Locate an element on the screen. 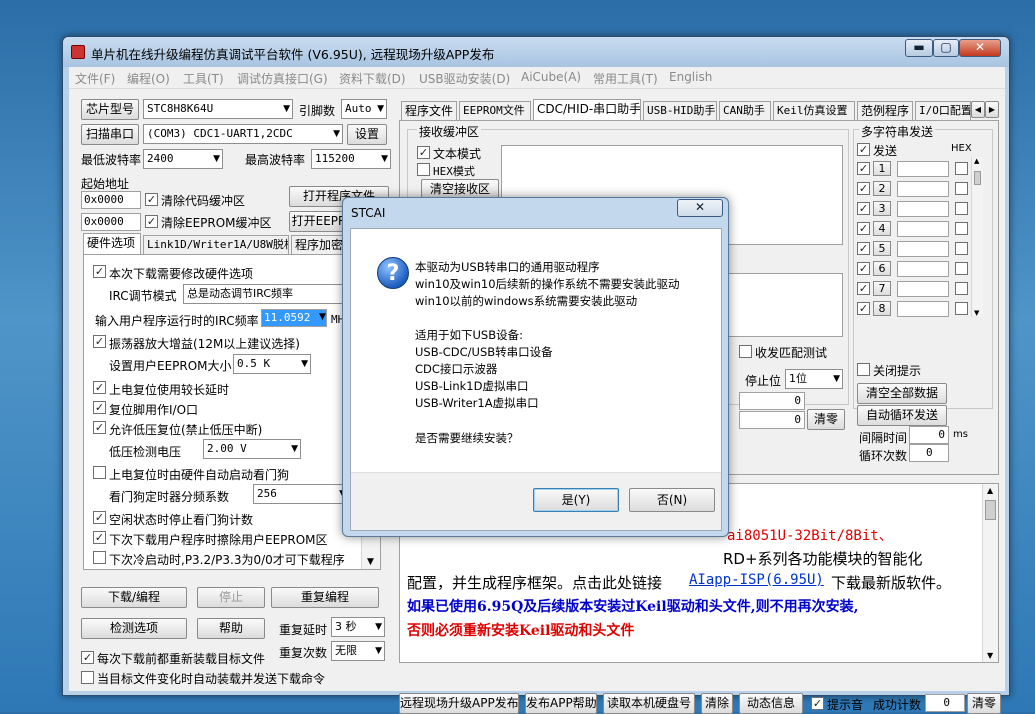  tab-encryption: 程序加密 is located at coordinates (317, 244).